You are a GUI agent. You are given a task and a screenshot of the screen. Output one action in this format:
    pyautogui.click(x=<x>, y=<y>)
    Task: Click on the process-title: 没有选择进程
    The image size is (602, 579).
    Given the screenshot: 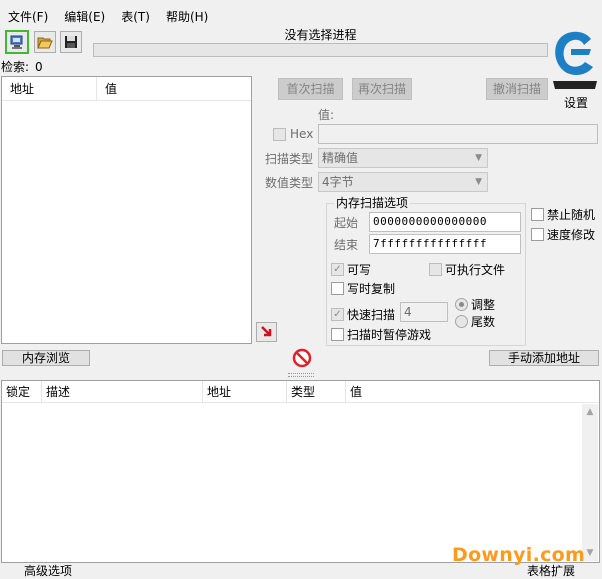 What is the action you would take?
    pyautogui.click(x=320, y=35)
    